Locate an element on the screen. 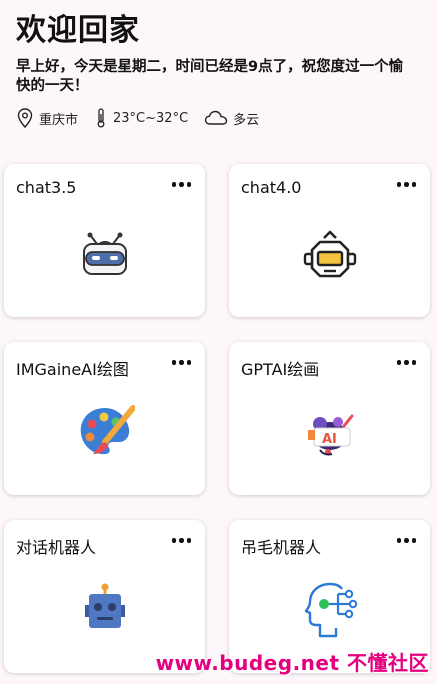 The image size is (437, 684). svg-text: AI is located at coordinates (329, 439).